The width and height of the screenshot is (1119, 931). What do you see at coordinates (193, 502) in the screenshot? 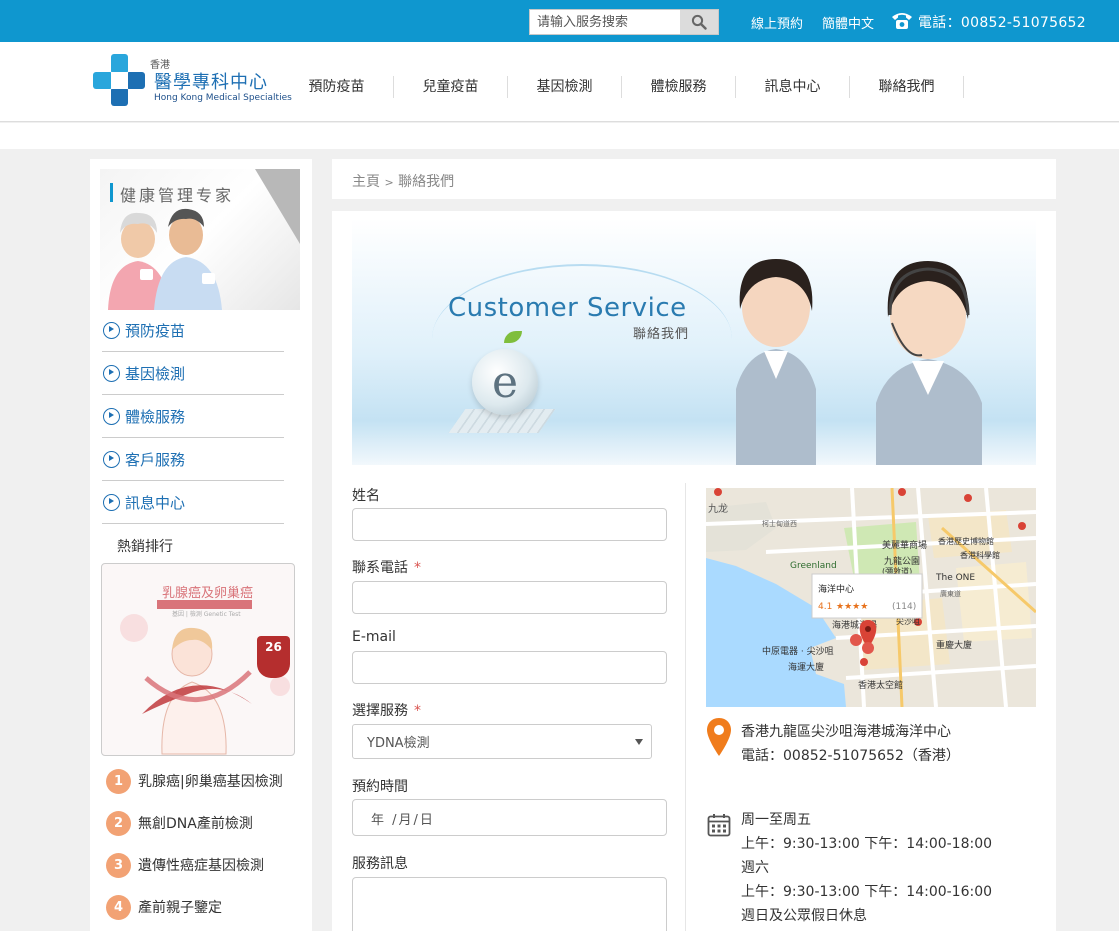
I see `sidebar-item-news: 訊息中心` at bounding box center [193, 502].